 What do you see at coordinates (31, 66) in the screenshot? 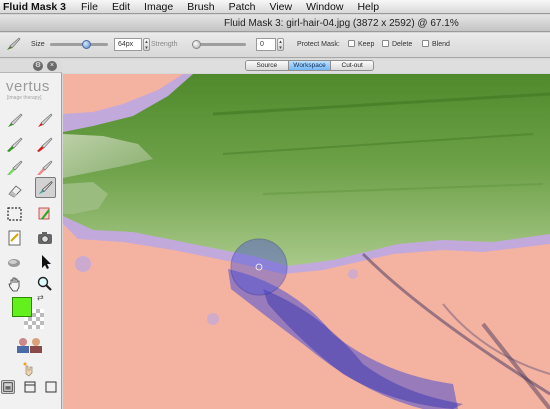
I see `palette-header: ⚙ ×` at bounding box center [31, 66].